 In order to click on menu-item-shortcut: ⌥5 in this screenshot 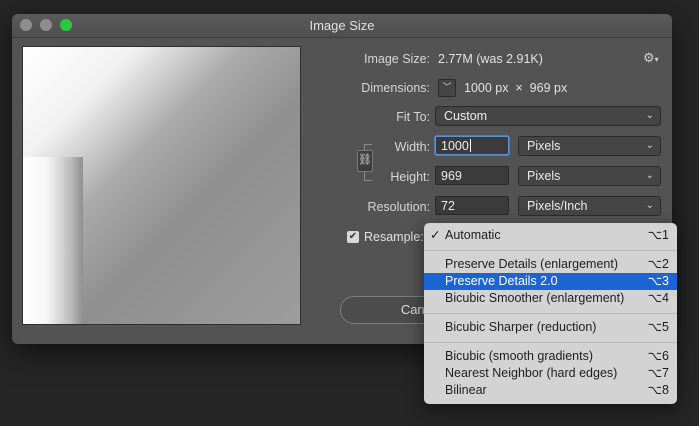, I will do `click(658, 327)`.